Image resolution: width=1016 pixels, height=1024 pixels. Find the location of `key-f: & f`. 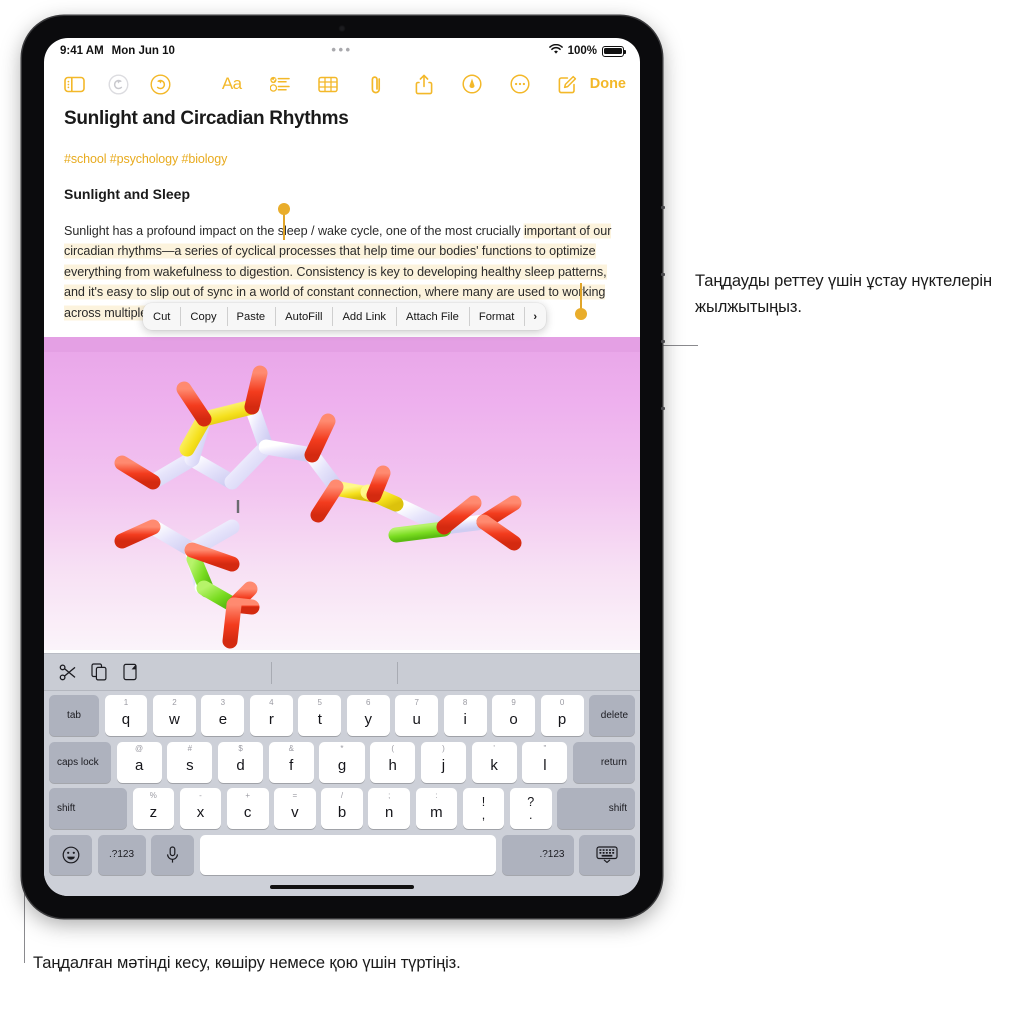

key-f: & f is located at coordinates (291, 762).